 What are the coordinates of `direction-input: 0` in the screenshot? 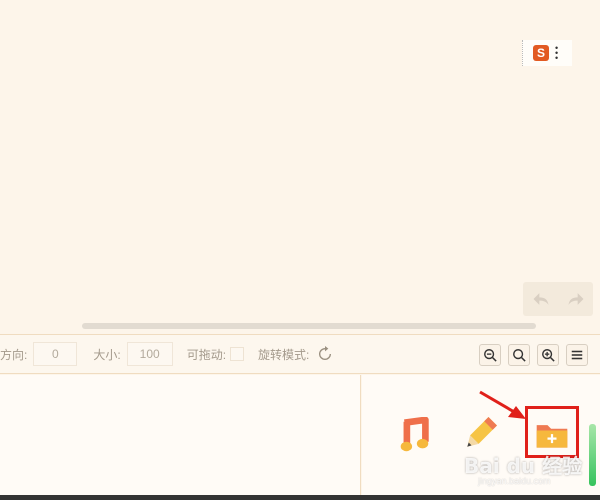 It's located at (55, 354).